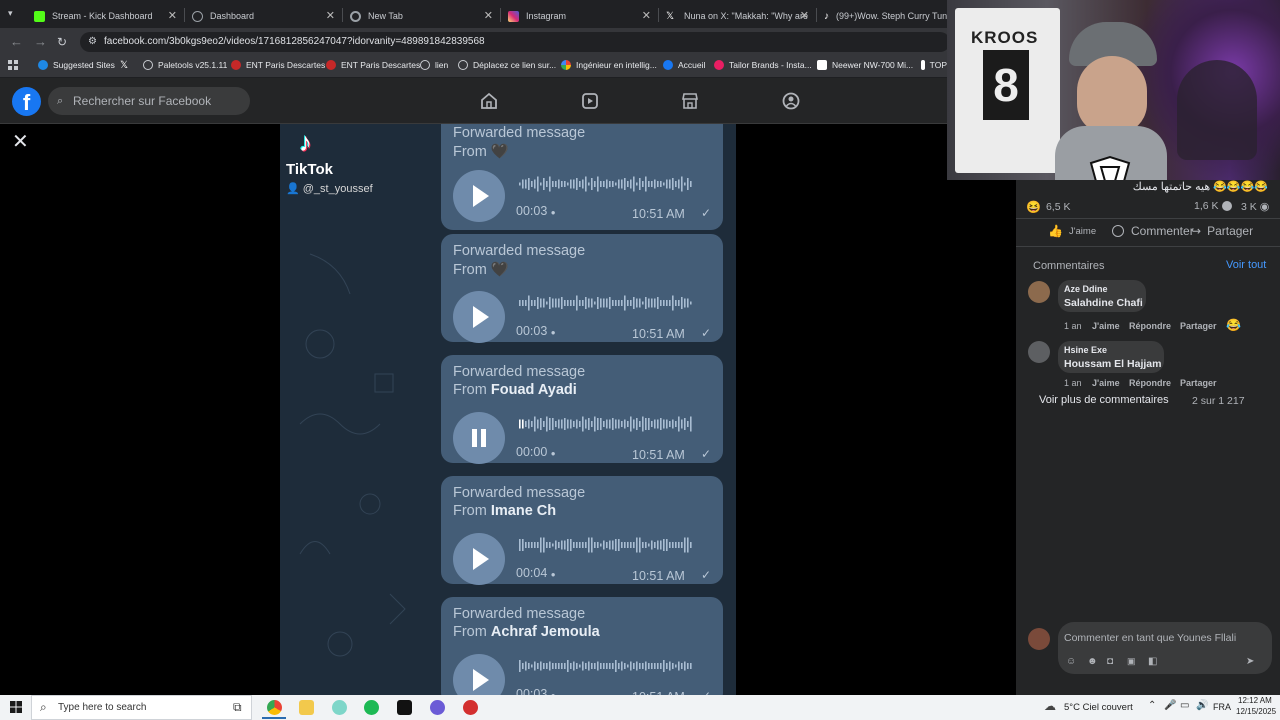 This screenshot has width=1280, height=720. I want to click on gif-icon: ▣, so click(1131, 661).